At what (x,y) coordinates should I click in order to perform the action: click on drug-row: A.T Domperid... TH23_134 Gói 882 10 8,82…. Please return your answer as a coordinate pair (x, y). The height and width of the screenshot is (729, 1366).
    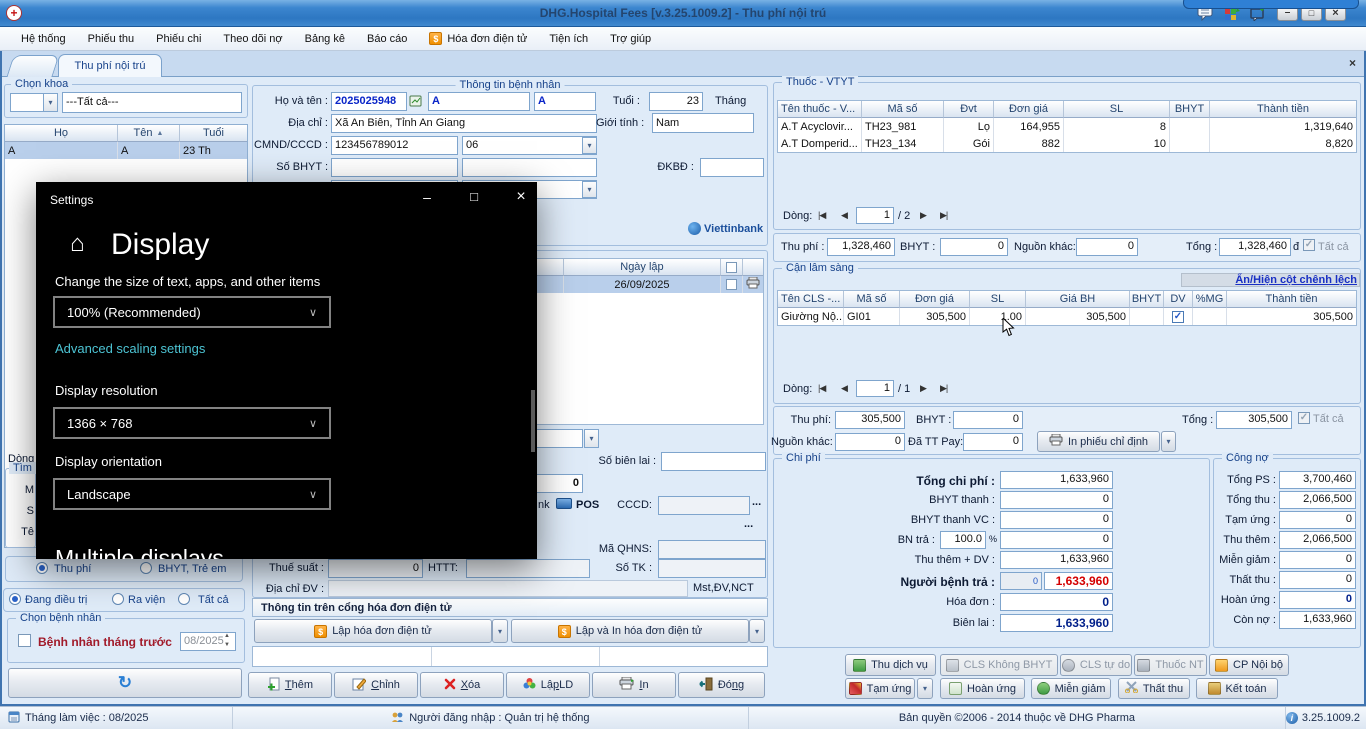
    Looking at the image, I should click on (1067, 143).